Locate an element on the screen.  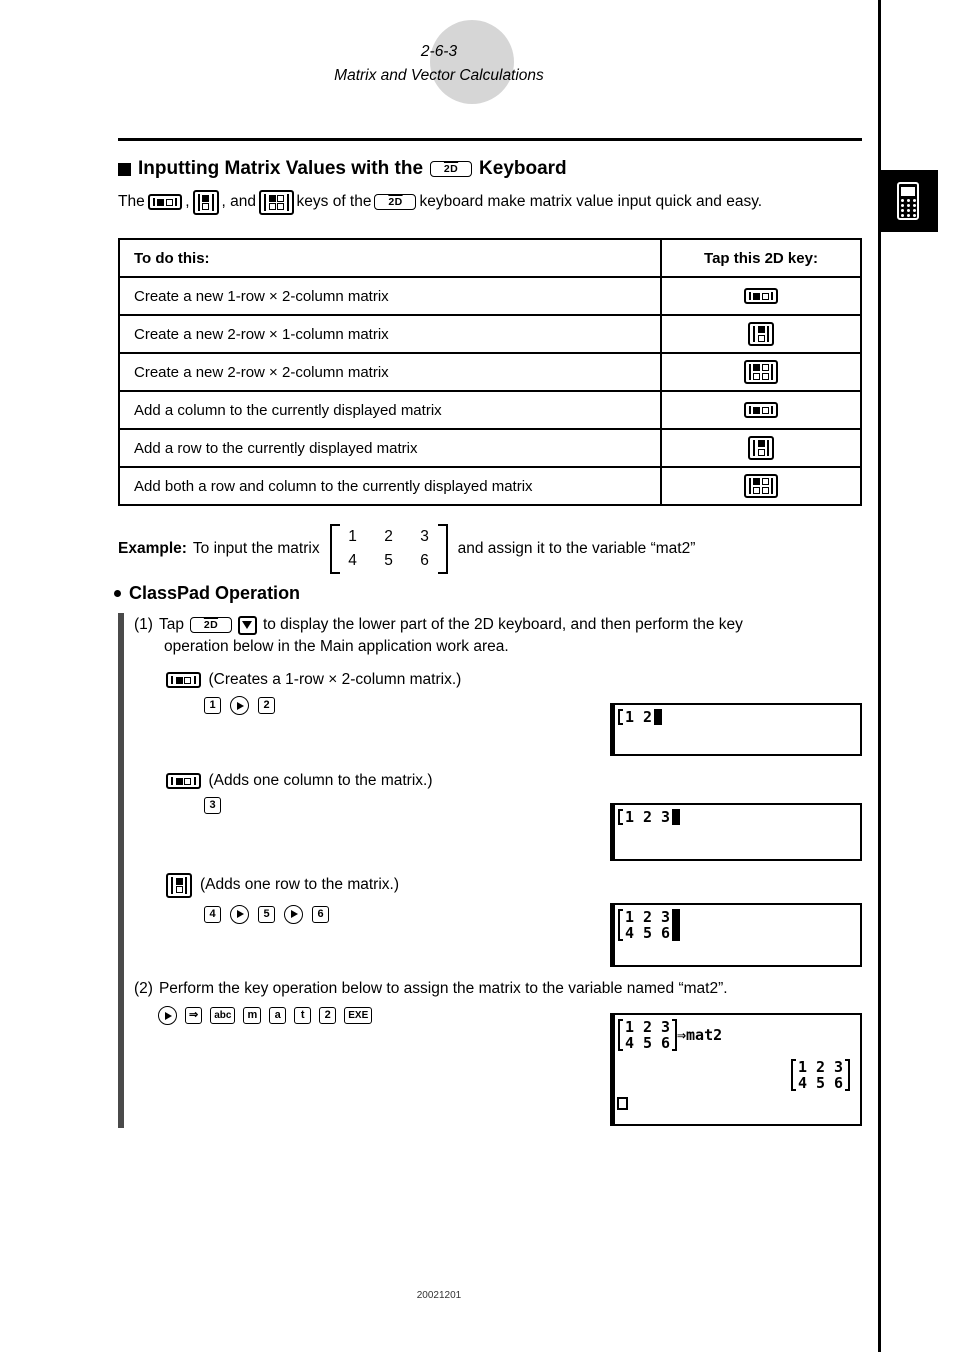
assign-arrow-key-icon: ⇒ is located at coordinates (194, 1015).